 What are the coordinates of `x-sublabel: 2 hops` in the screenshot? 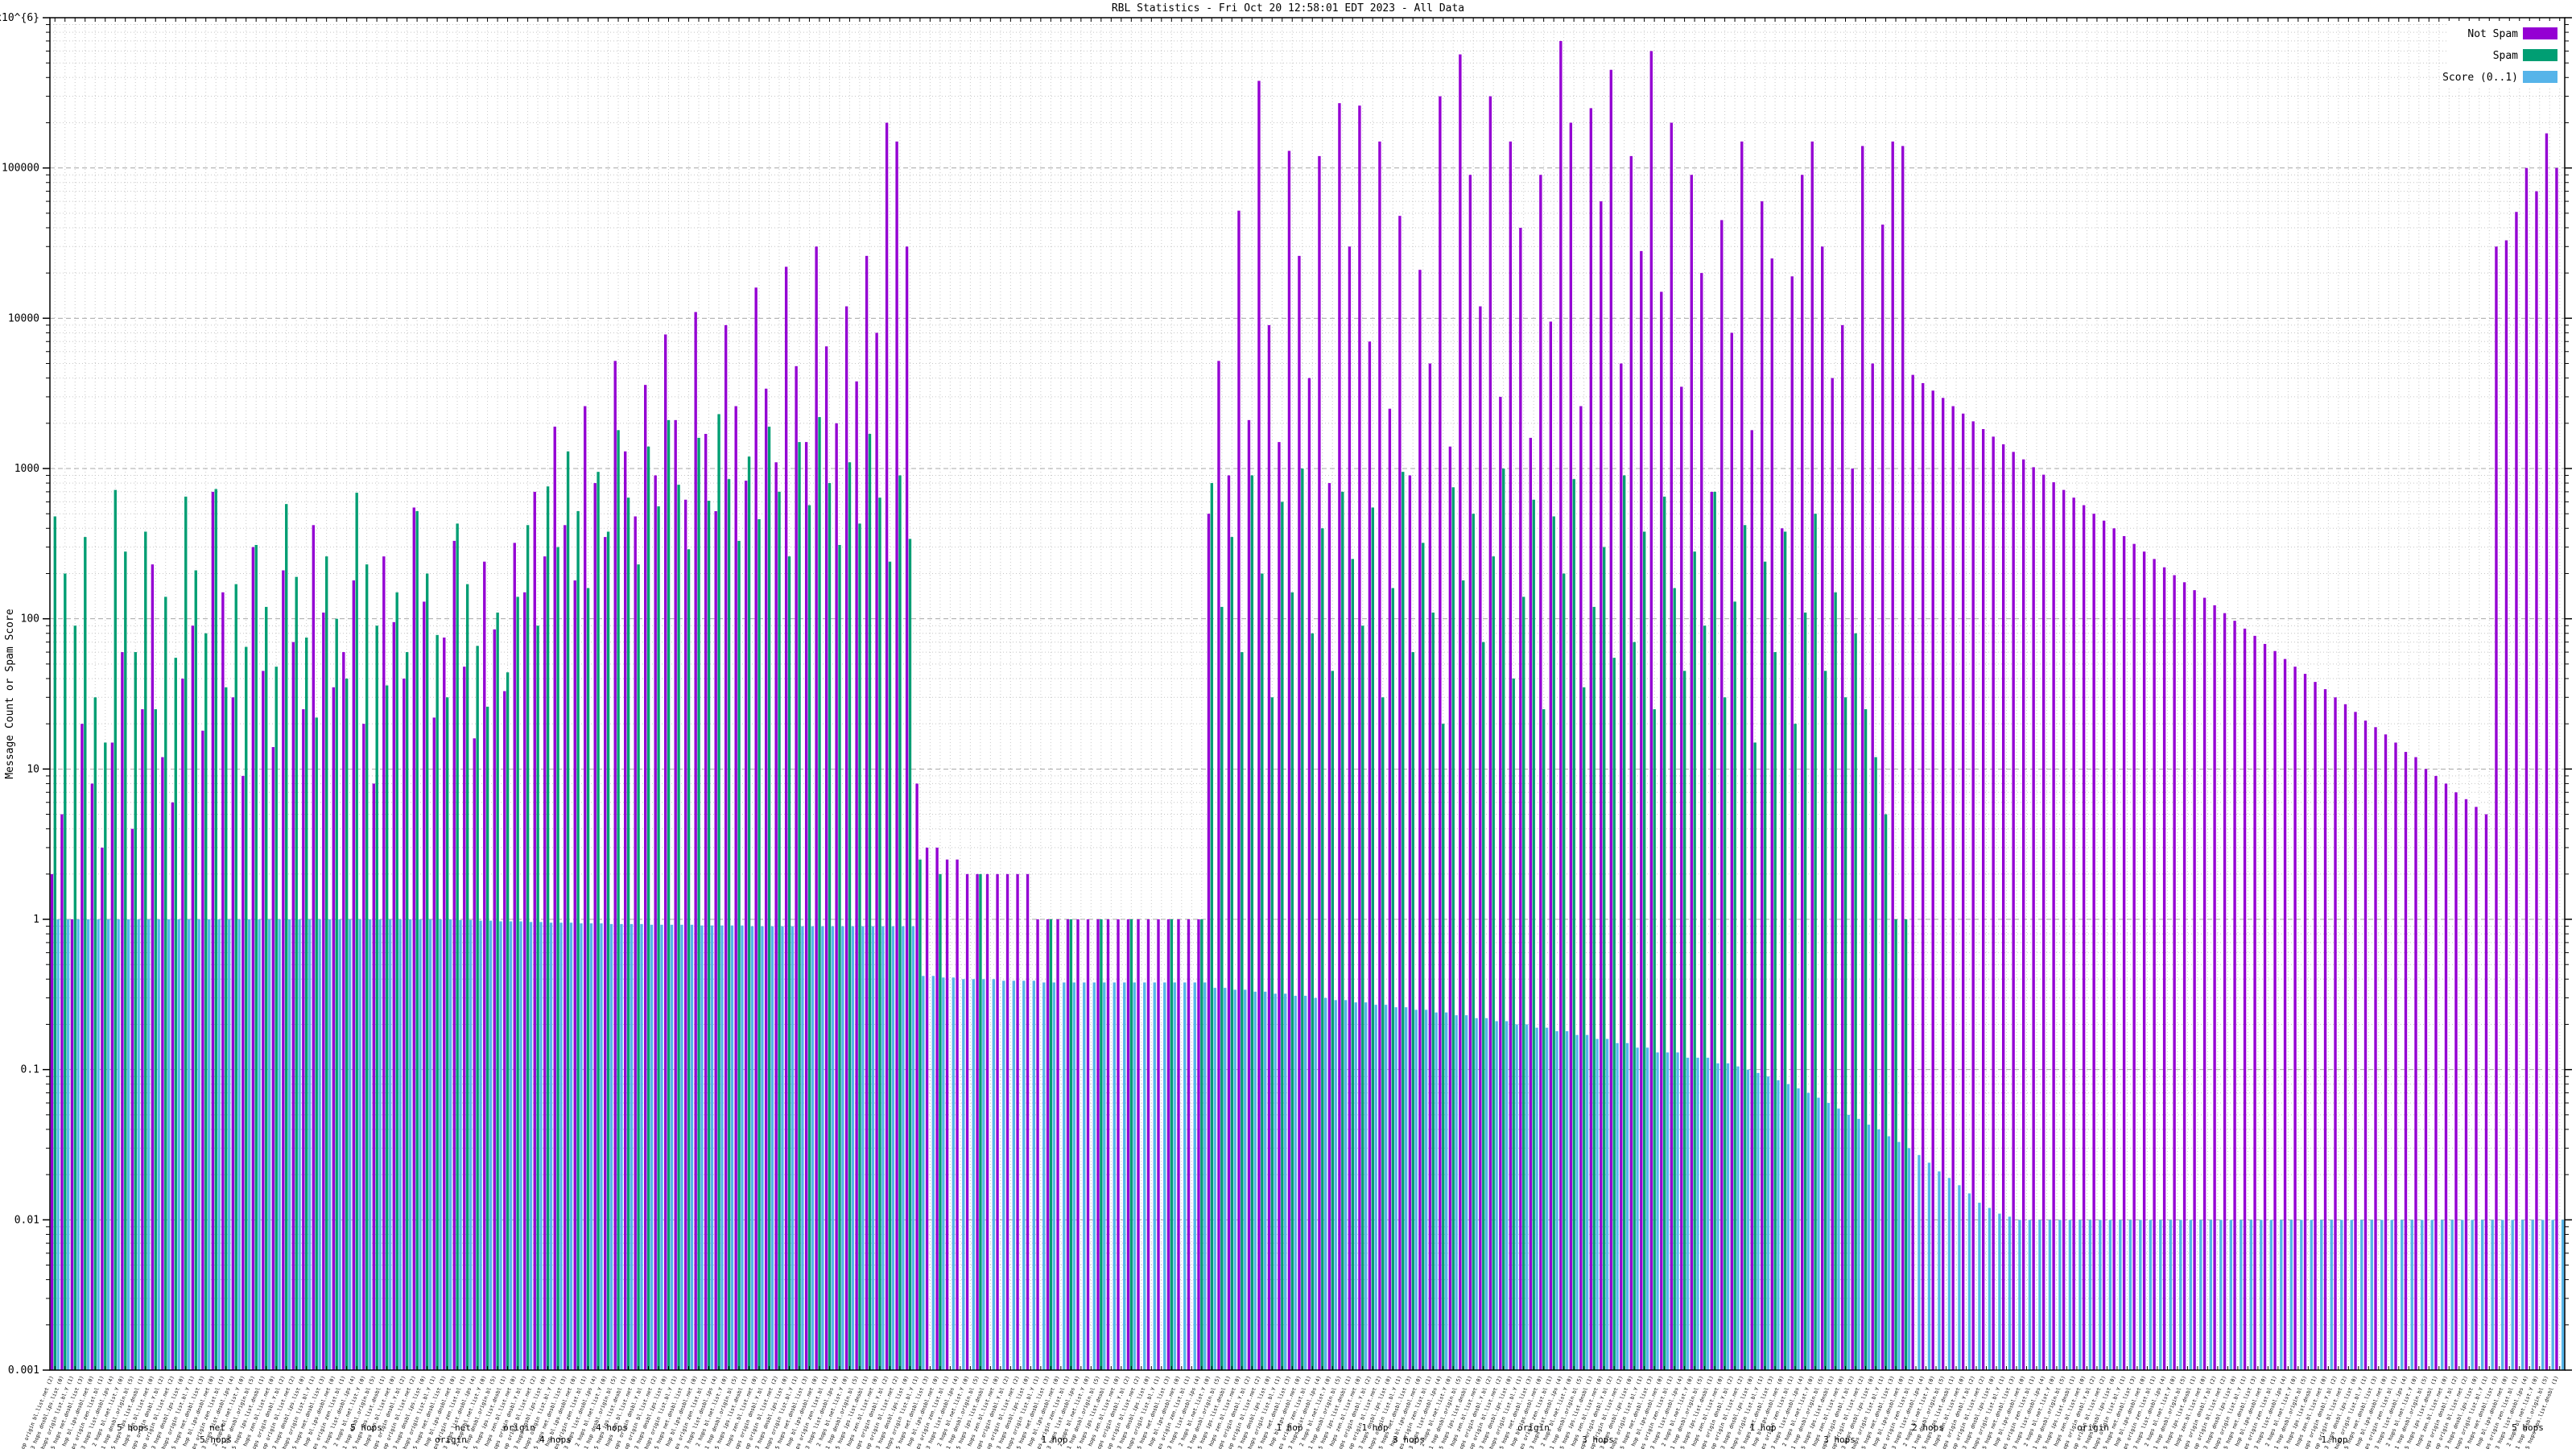 It's located at (1928, 1427).